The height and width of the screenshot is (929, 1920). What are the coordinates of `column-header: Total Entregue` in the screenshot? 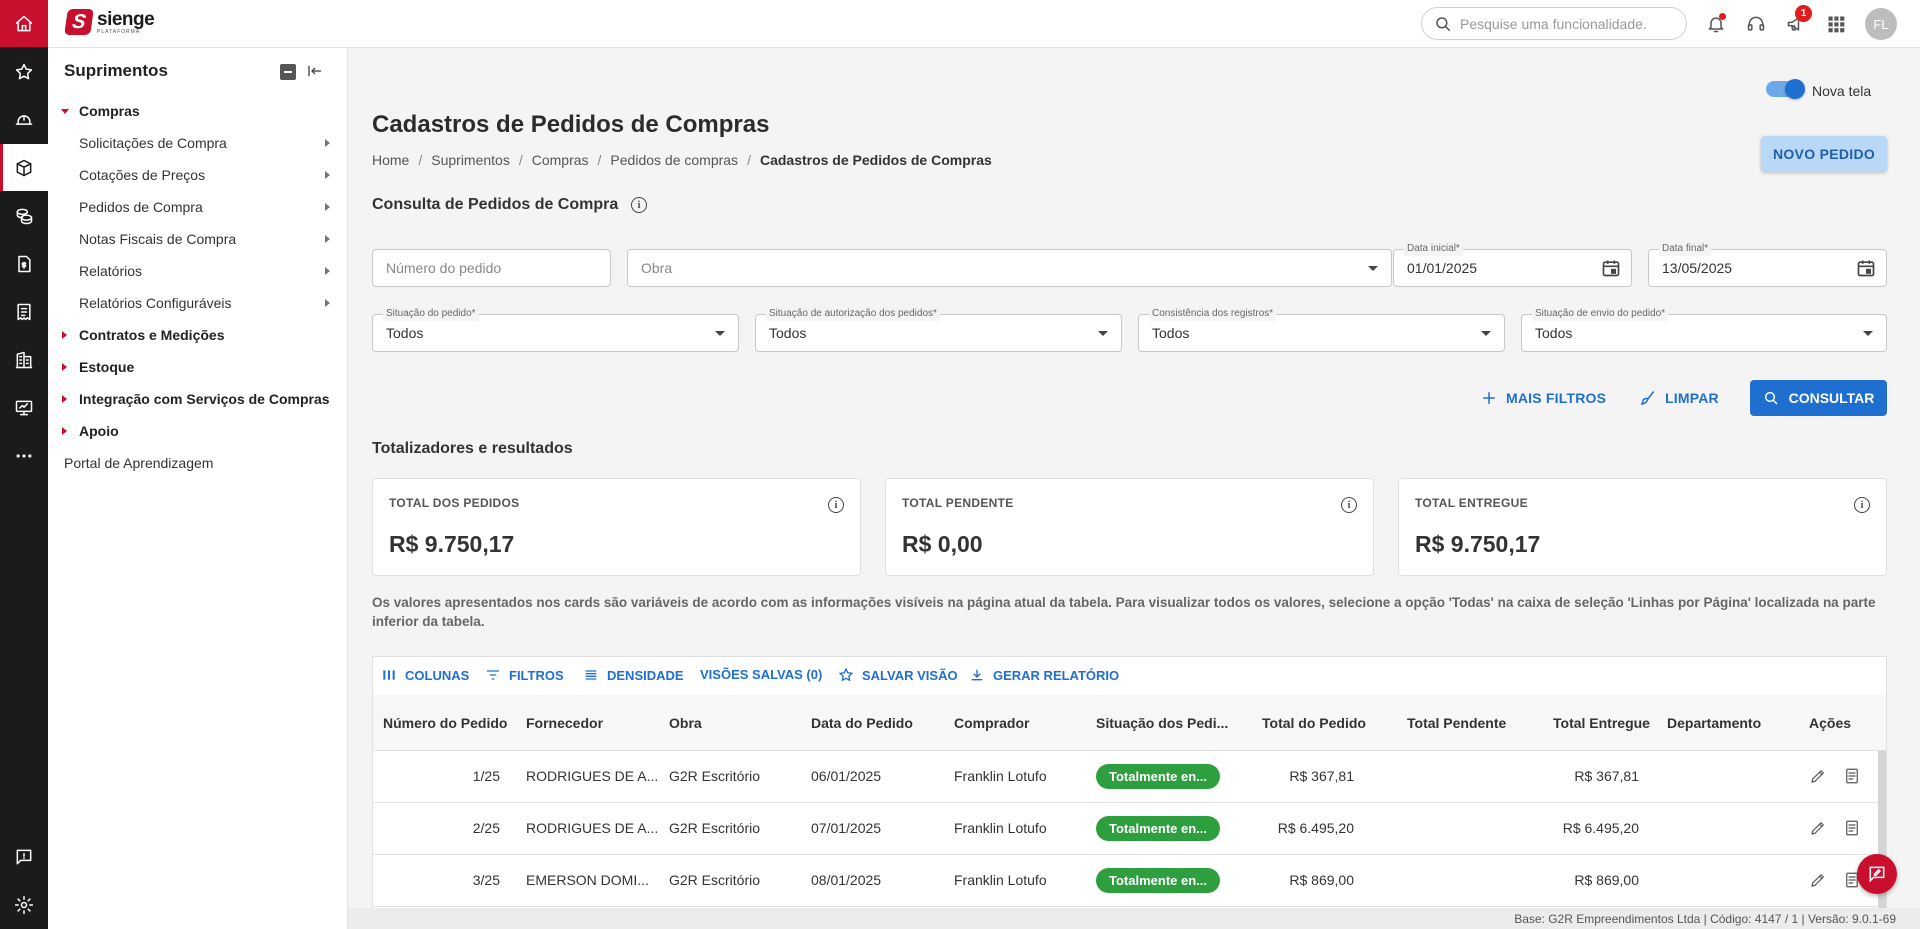 It's located at (1601, 723).